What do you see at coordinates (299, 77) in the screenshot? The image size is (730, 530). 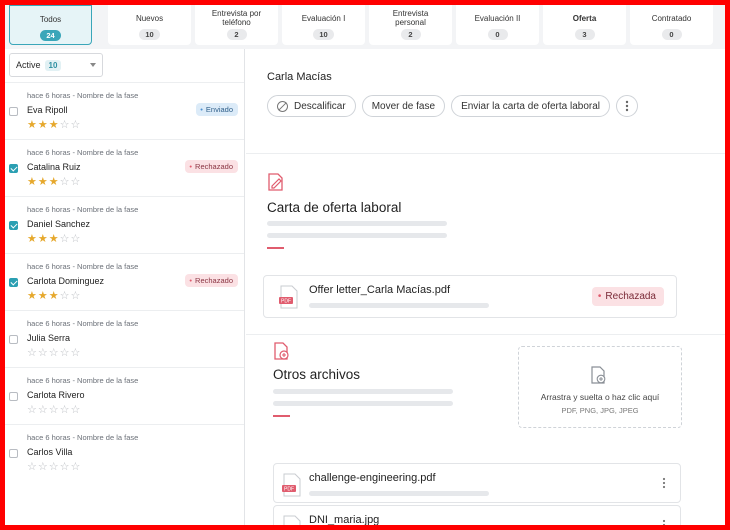 I see `candidate-title: Carla Macías` at bounding box center [299, 77].